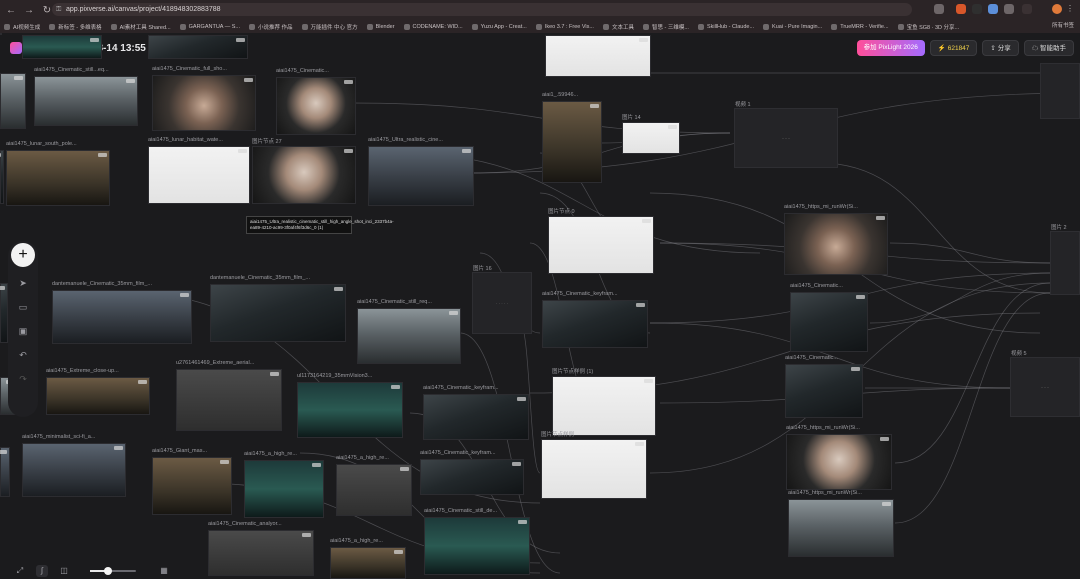 The image size is (1080, 579). I want to click on menu-icon: ⋮, so click(1071, 9).